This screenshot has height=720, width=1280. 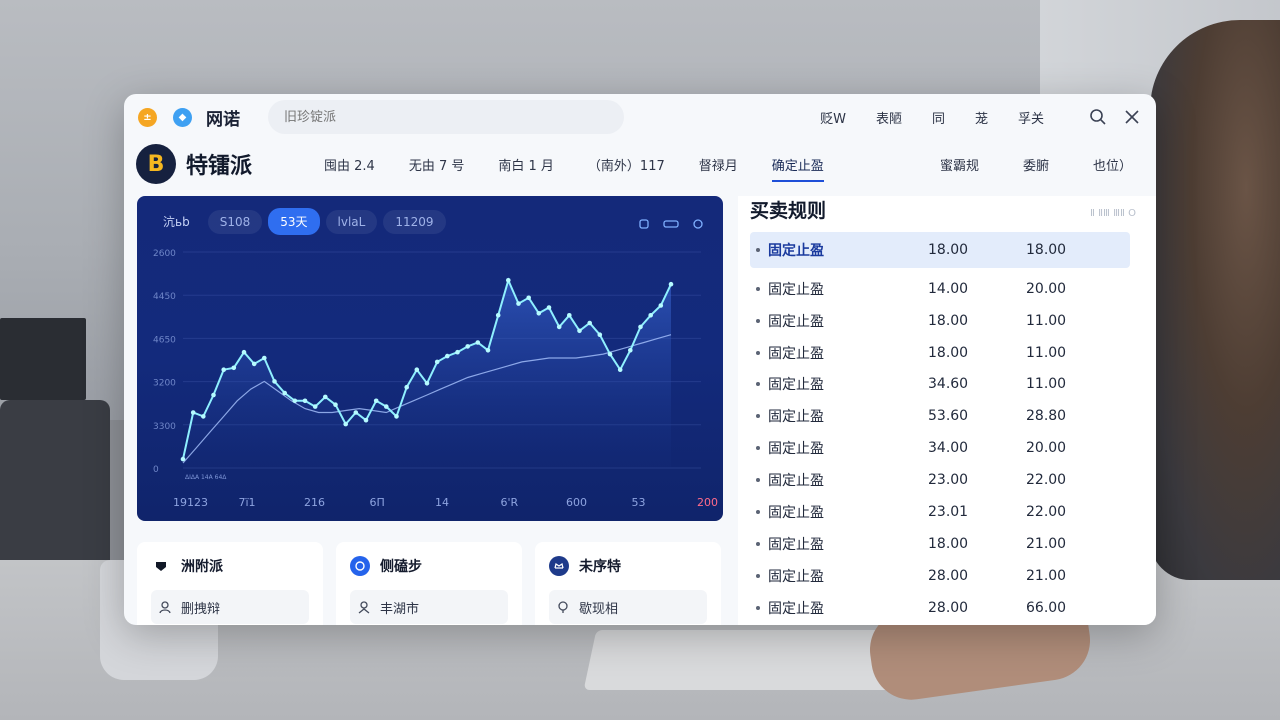 What do you see at coordinates (164, 254) in the screenshot?
I see `y-tick-label: 2600` at bounding box center [164, 254].